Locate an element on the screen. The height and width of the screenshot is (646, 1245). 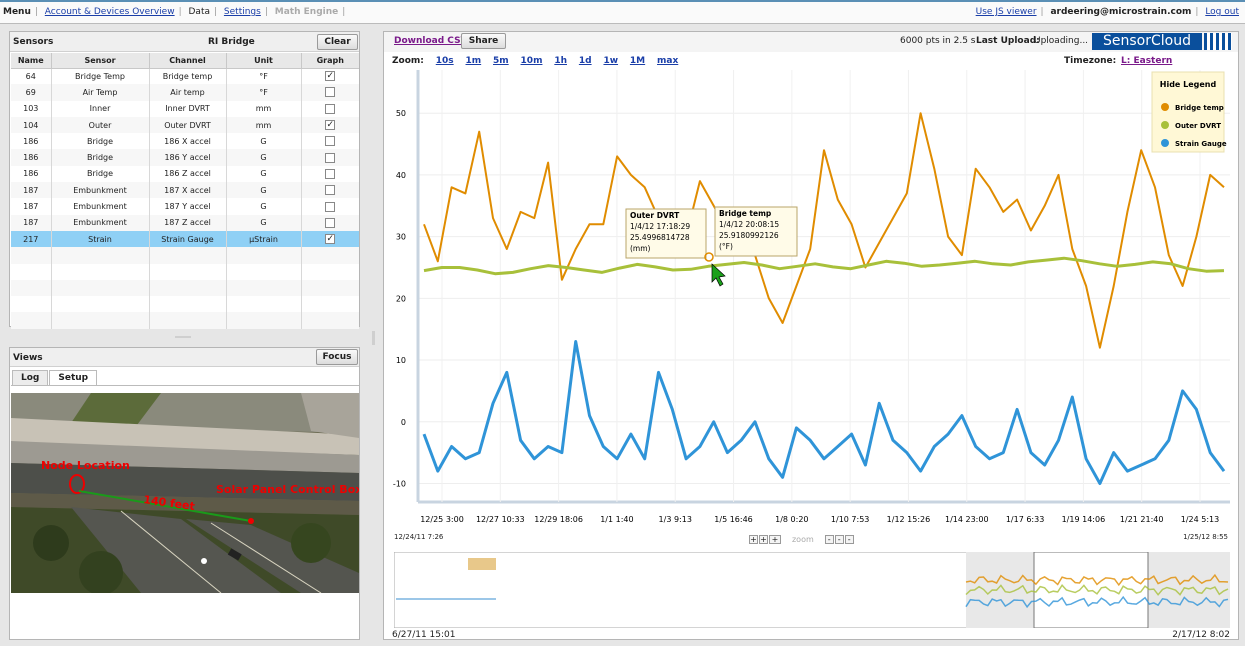
user-email: ardeering@microstrain.com is located at coordinates (1121, 12).